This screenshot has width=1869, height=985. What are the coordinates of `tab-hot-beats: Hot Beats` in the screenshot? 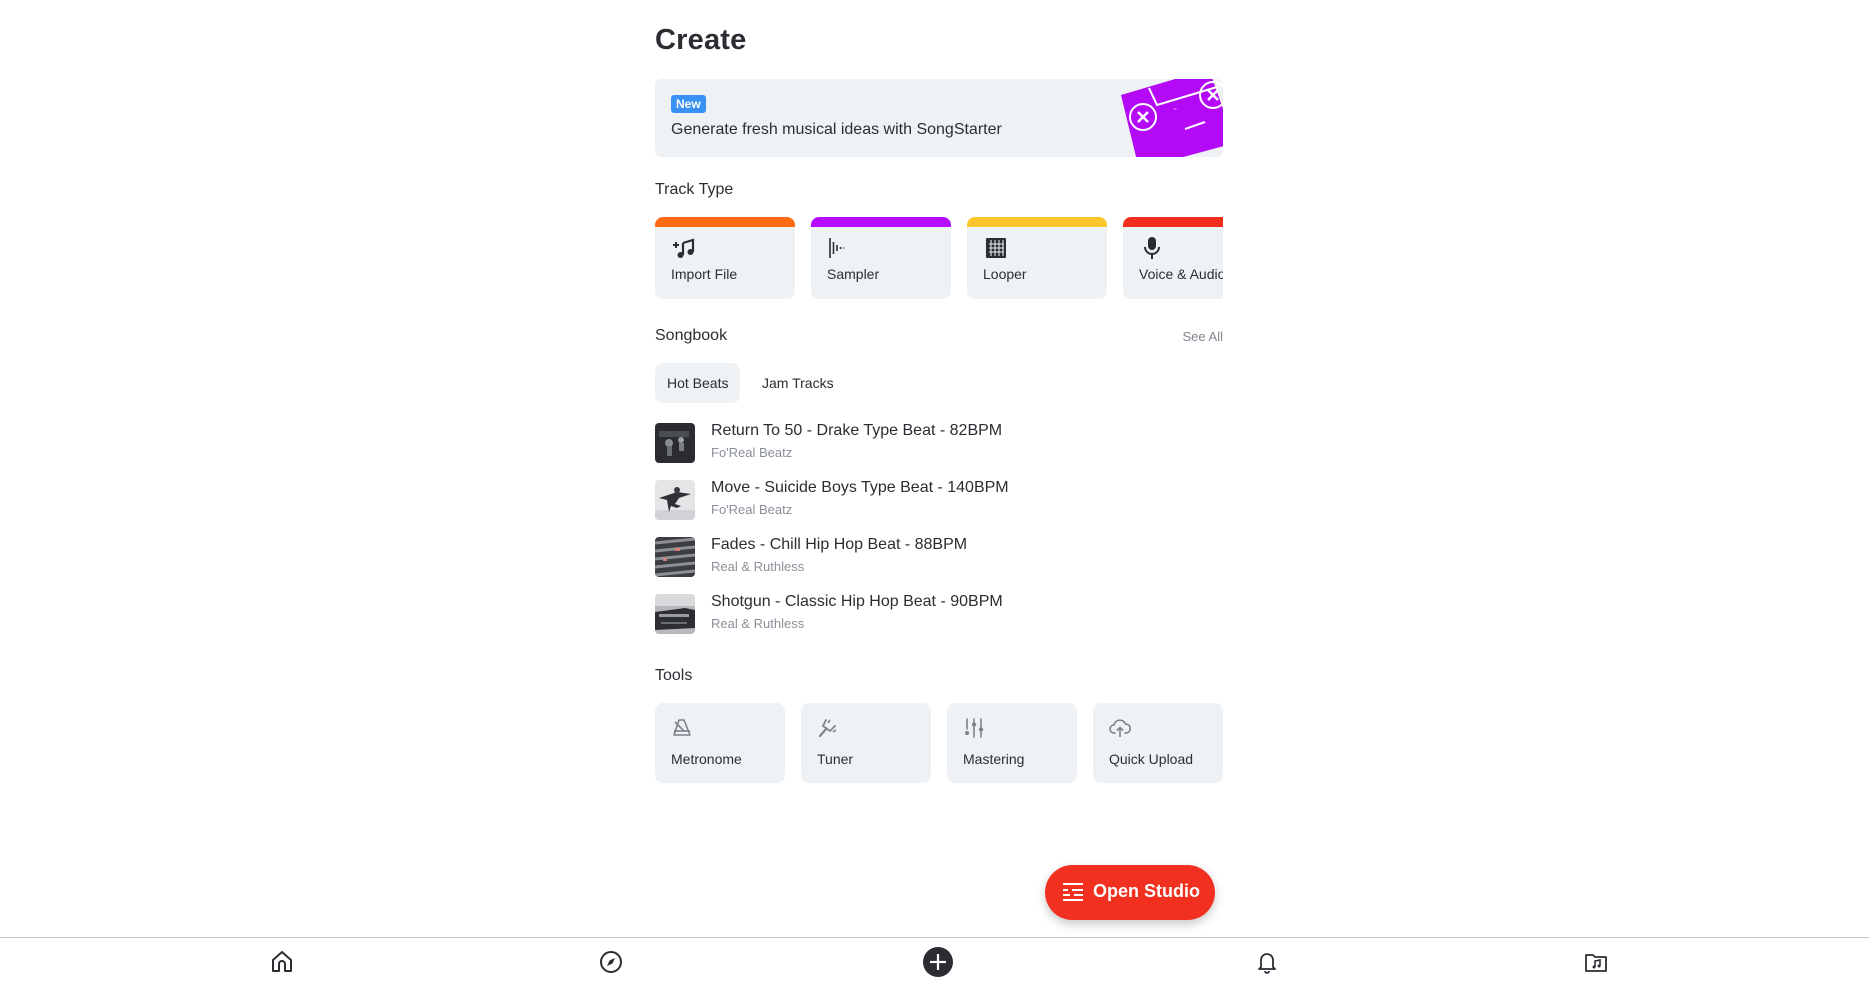 It's located at (698, 383).